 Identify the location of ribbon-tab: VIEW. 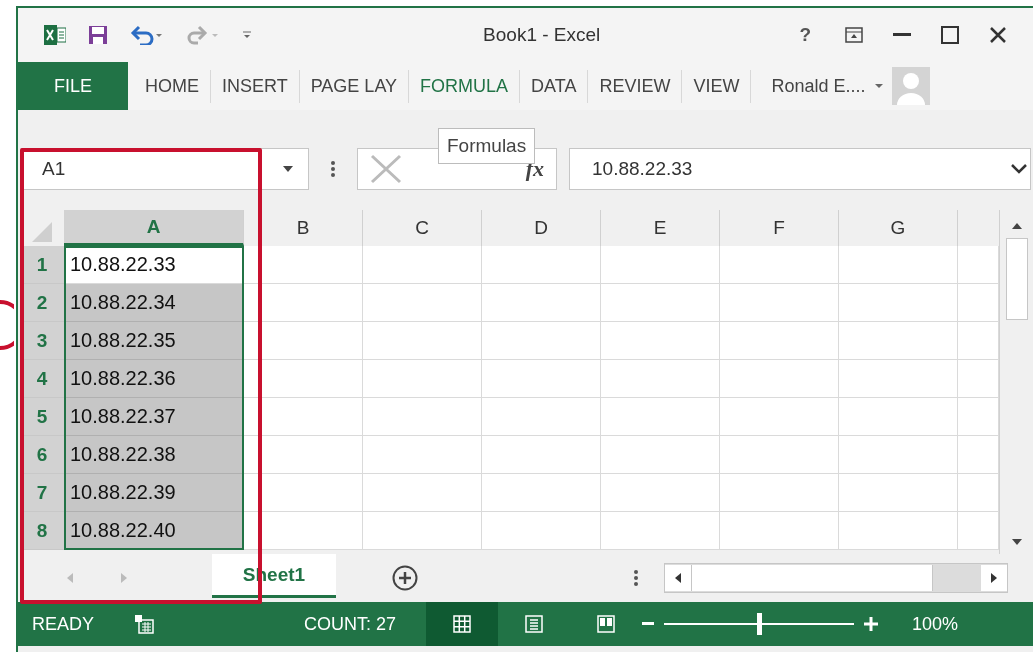
(717, 86).